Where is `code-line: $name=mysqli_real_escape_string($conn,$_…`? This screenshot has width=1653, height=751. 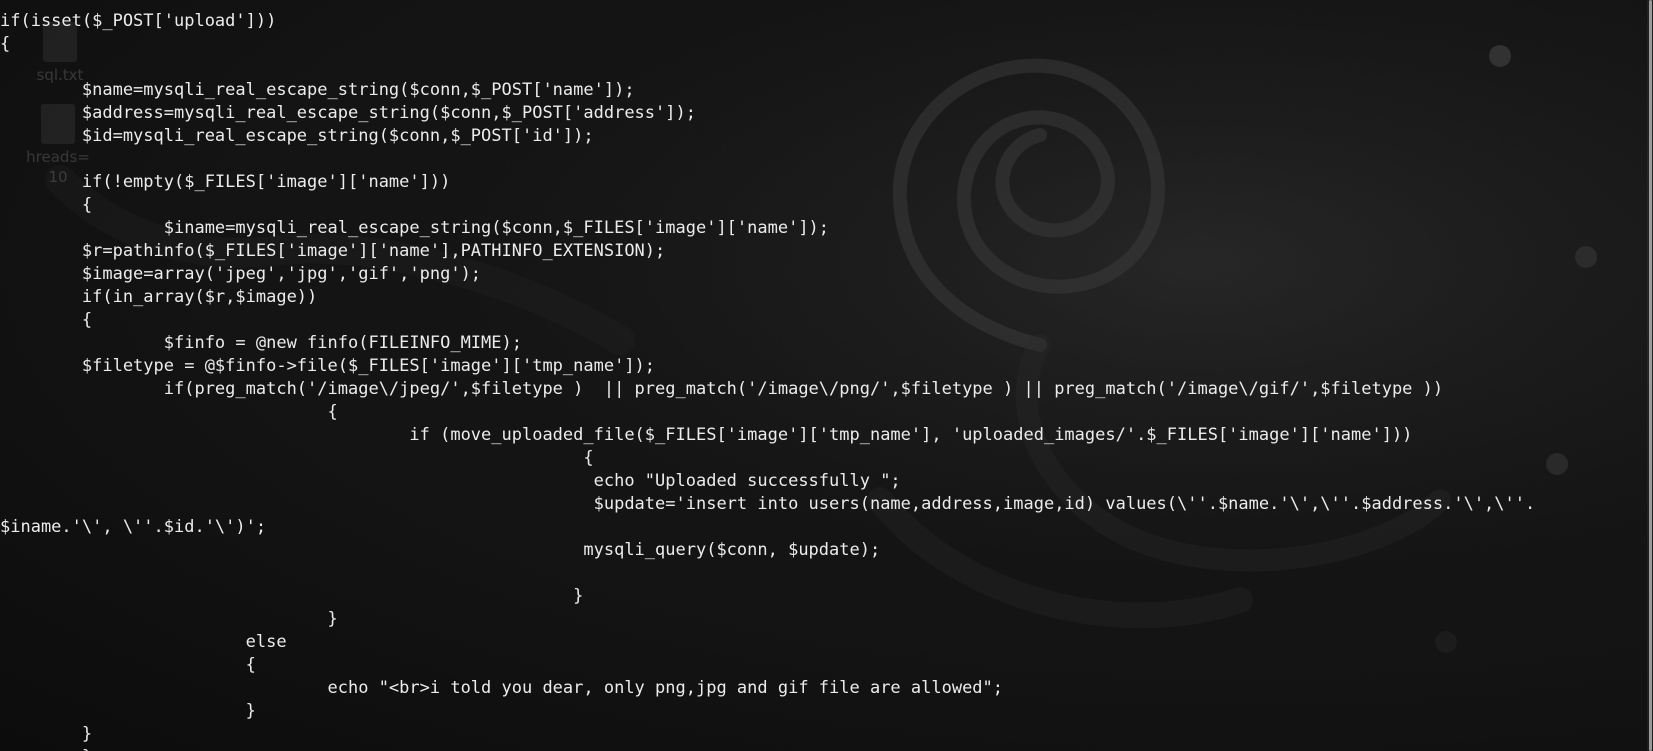
code-line: $name=mysqli_real_escape_string($conn,$_… is located at coordinates (317, 90).